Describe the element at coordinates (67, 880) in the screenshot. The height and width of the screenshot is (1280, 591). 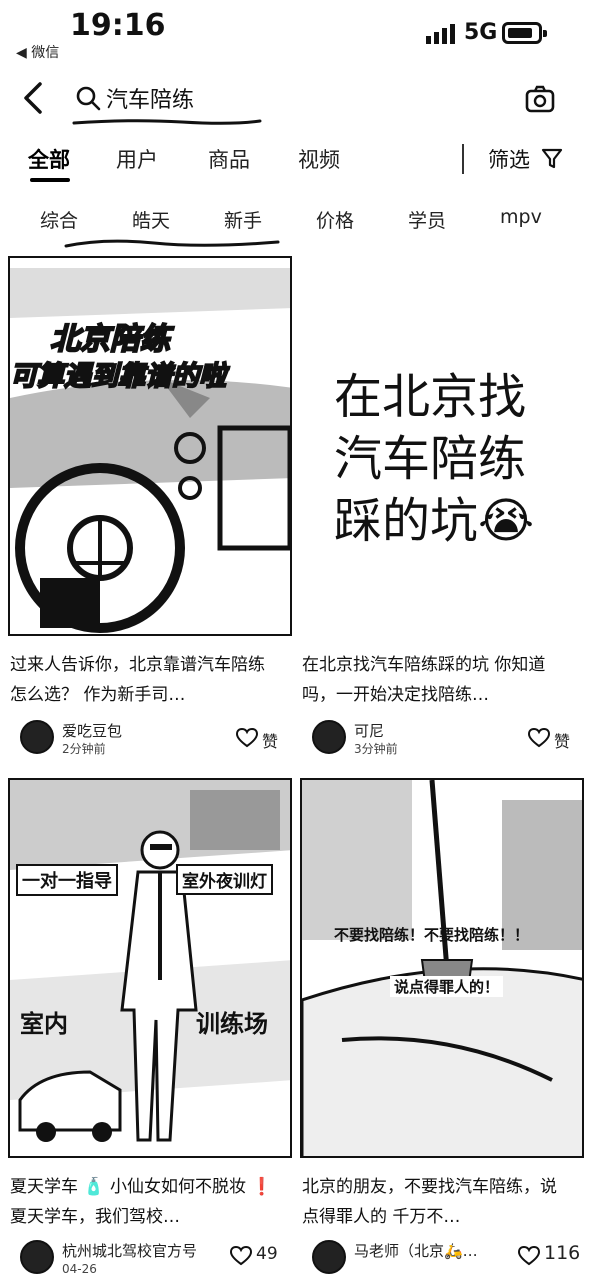
I see `cover-tag-one-on-one: 一对一指导` at that location.